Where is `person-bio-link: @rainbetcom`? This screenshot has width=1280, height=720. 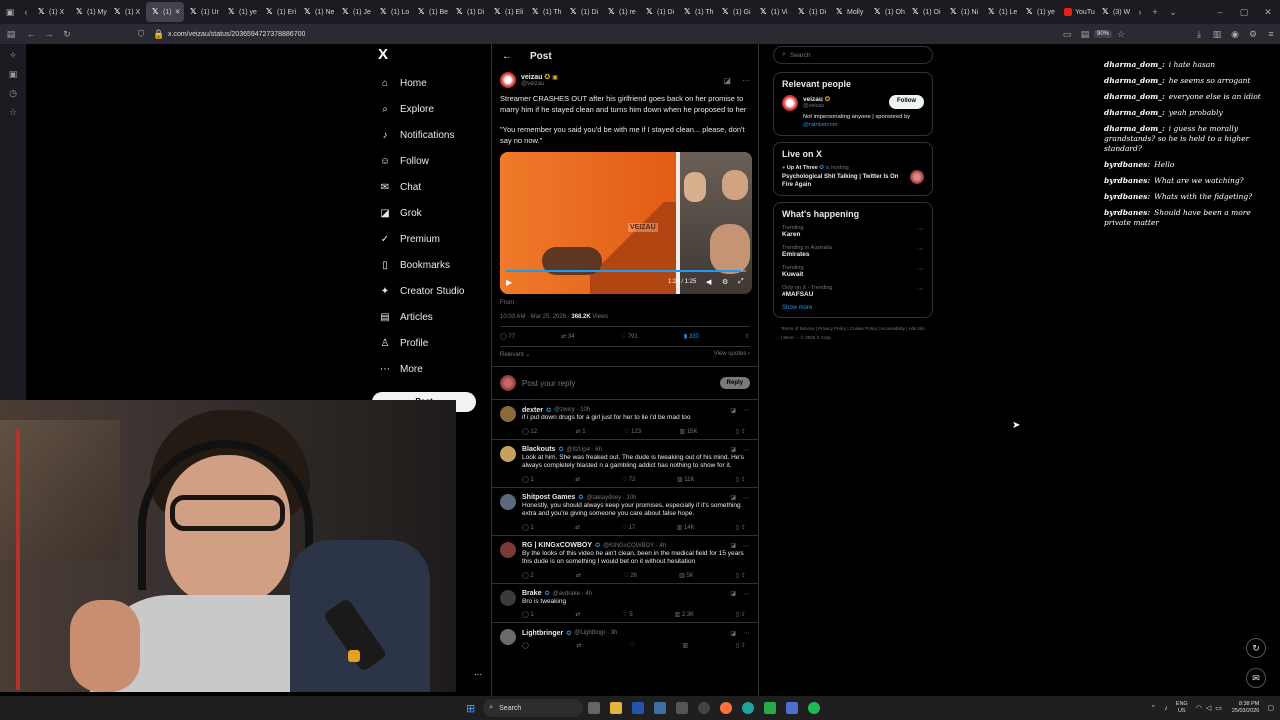
person-bio-link: @rainbetcom is located at coordinates (820, 125).